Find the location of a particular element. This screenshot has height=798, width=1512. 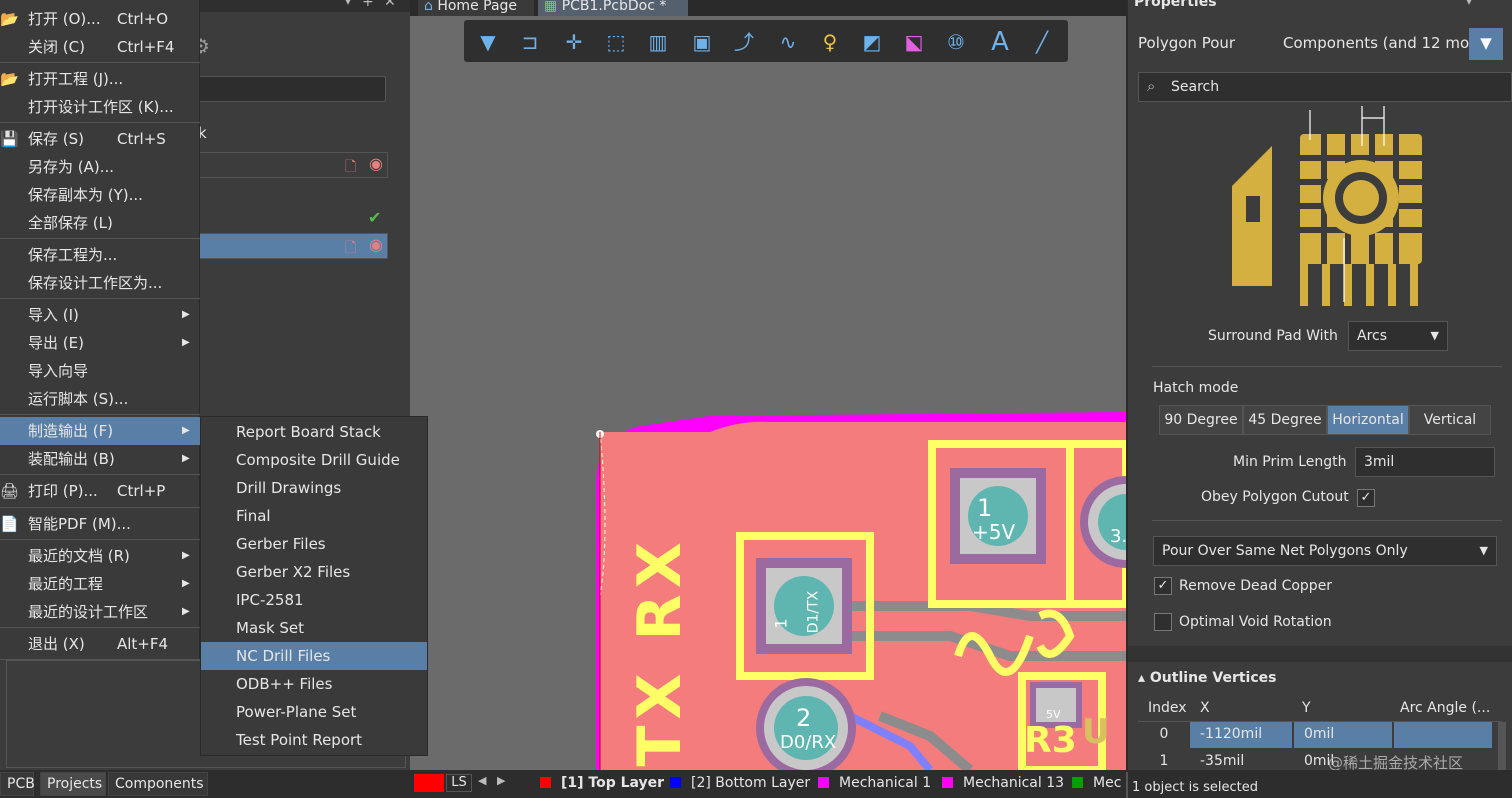

cell-arc is located at coordinates (1443, 735).